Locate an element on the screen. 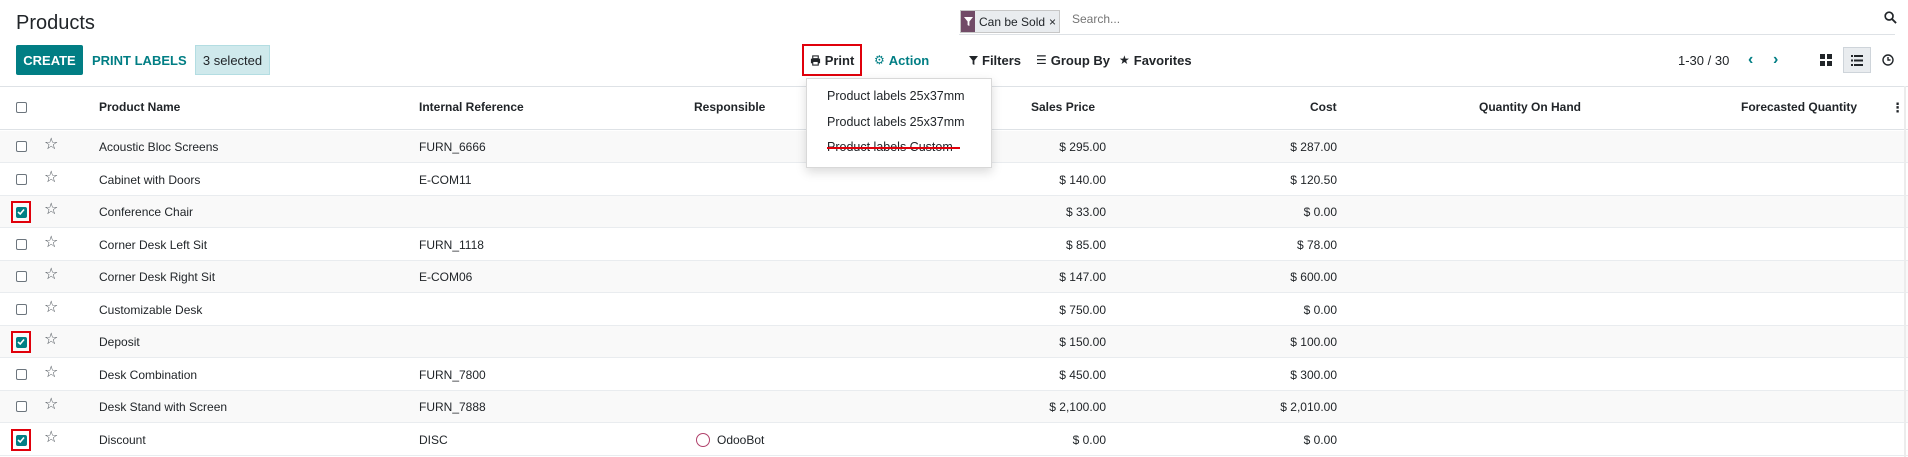  internal-reference-cell: DISC is located at coordinates (433, 440).